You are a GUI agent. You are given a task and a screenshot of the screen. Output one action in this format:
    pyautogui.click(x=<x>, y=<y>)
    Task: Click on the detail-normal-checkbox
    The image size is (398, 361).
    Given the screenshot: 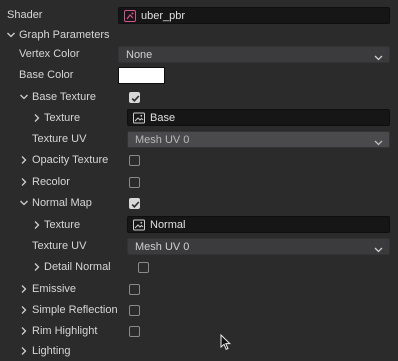 What is the action you would take?
    pyautogui.click(x=143, y=267)
    